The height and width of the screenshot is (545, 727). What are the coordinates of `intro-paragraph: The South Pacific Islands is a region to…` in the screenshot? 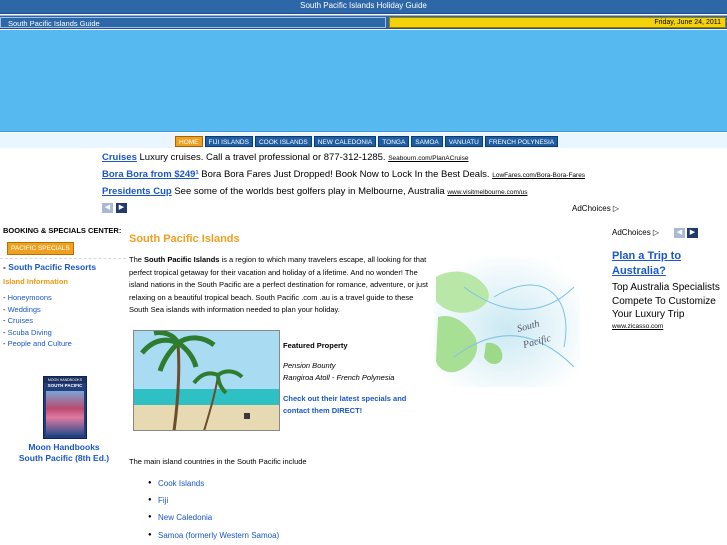 It's located at (279, 285).